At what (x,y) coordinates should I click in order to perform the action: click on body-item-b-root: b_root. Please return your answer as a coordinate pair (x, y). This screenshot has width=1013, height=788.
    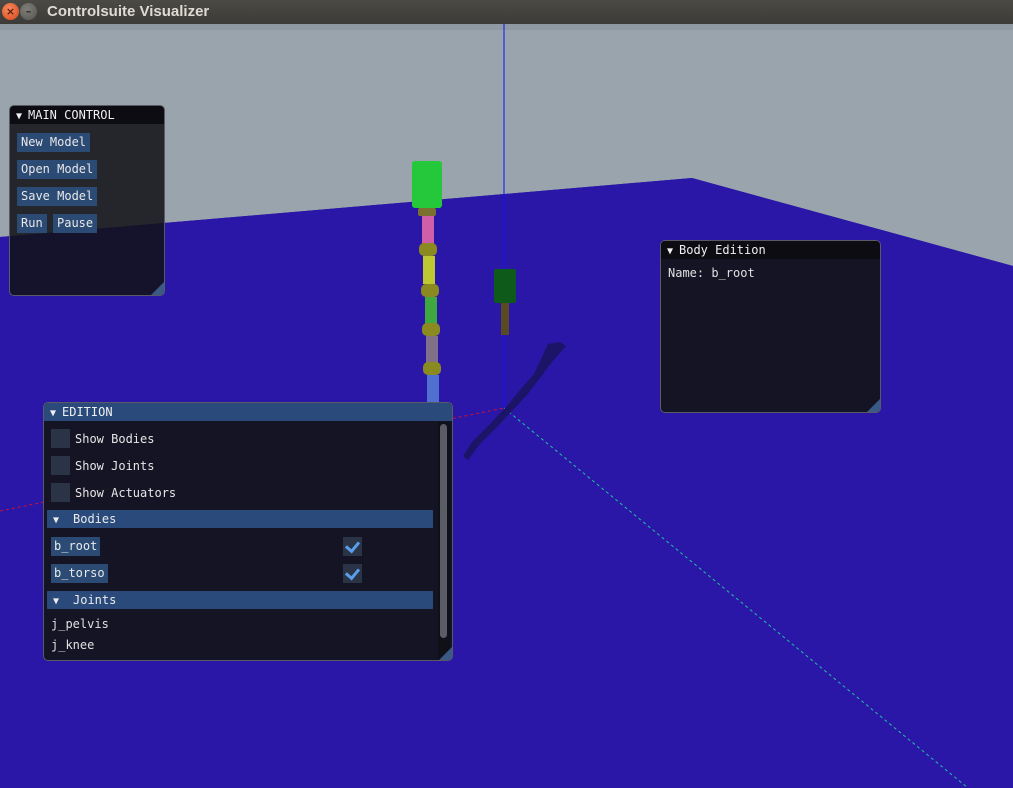
    Looking at the image, I should click on (76, 546).